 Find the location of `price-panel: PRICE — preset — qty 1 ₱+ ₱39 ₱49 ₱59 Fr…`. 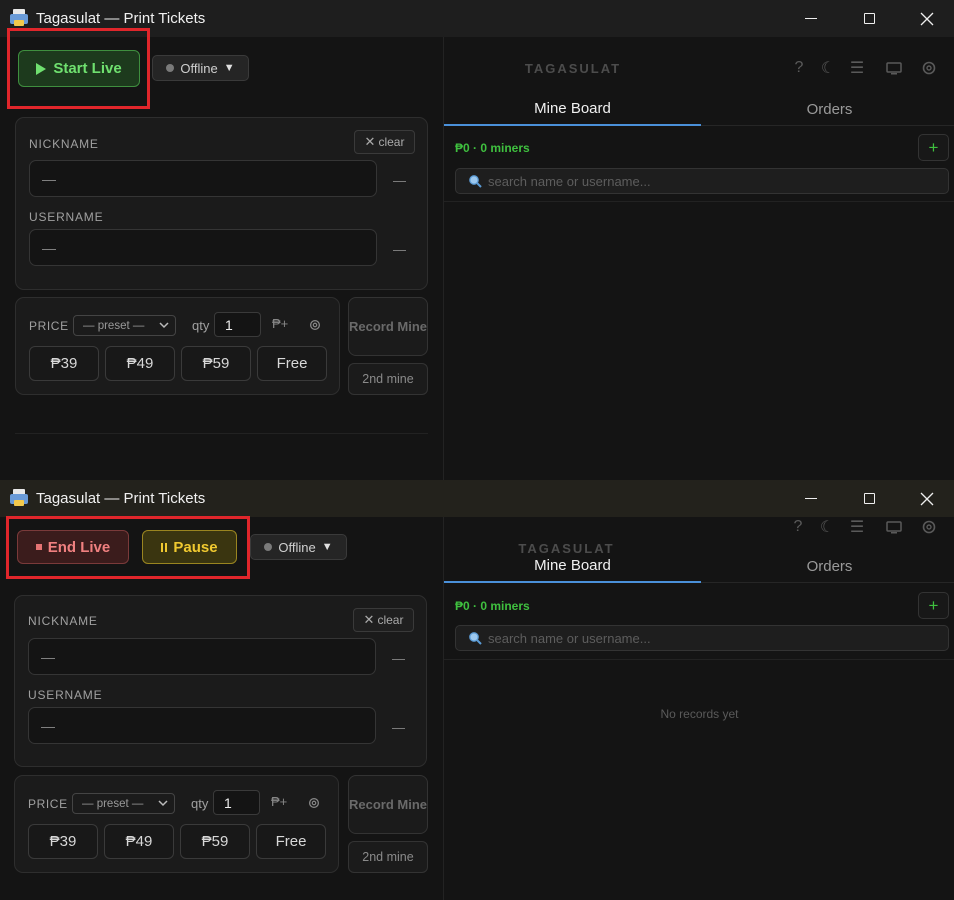

price-panel: PRICE — preset — qty 1 ₱+ ₱39 ₱49 ₱59 Fr… is located at coordinates (177, 346).